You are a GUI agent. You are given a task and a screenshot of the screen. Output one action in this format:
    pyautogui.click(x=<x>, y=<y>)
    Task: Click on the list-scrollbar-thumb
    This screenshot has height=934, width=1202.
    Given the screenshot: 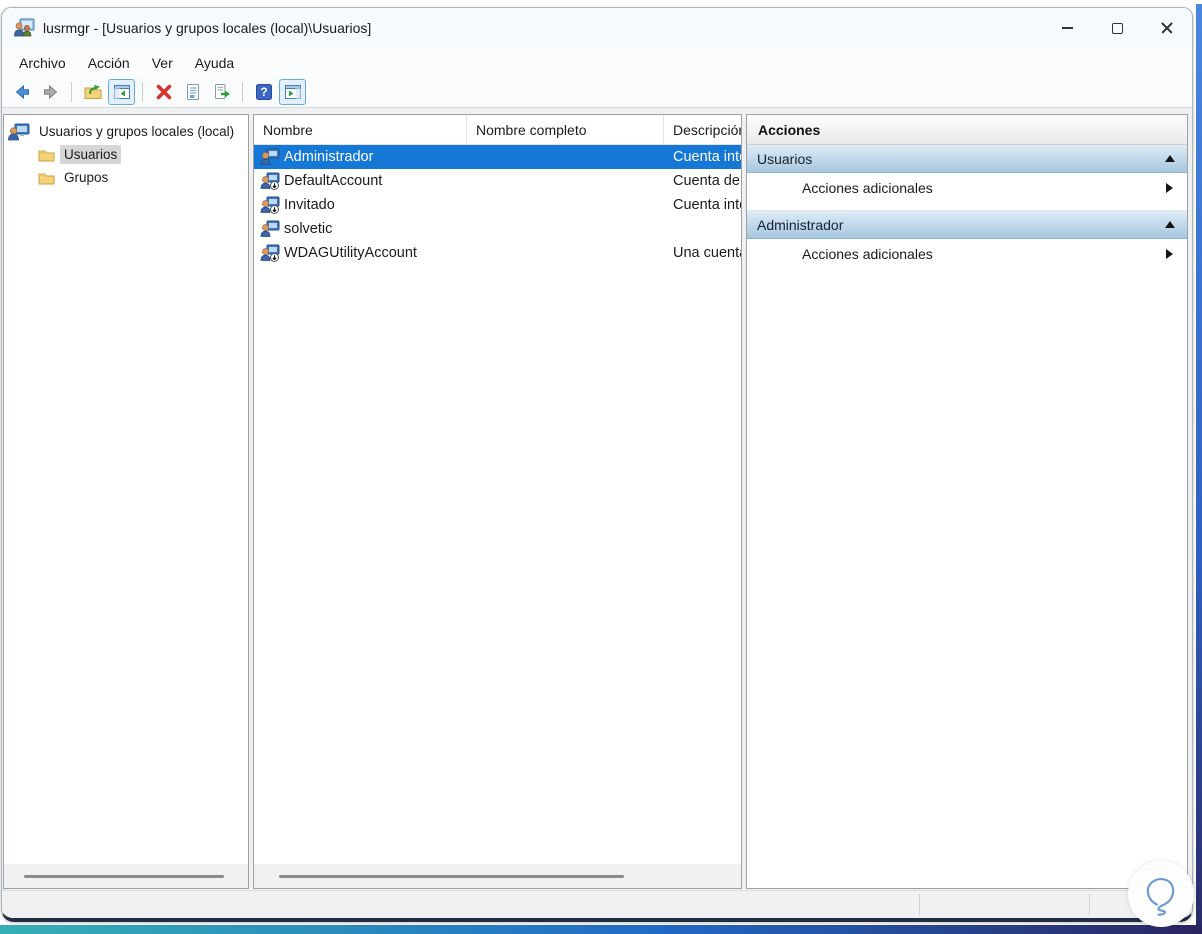 What is the action you would take?
    pyautogui.click(x=451, y=876)
    